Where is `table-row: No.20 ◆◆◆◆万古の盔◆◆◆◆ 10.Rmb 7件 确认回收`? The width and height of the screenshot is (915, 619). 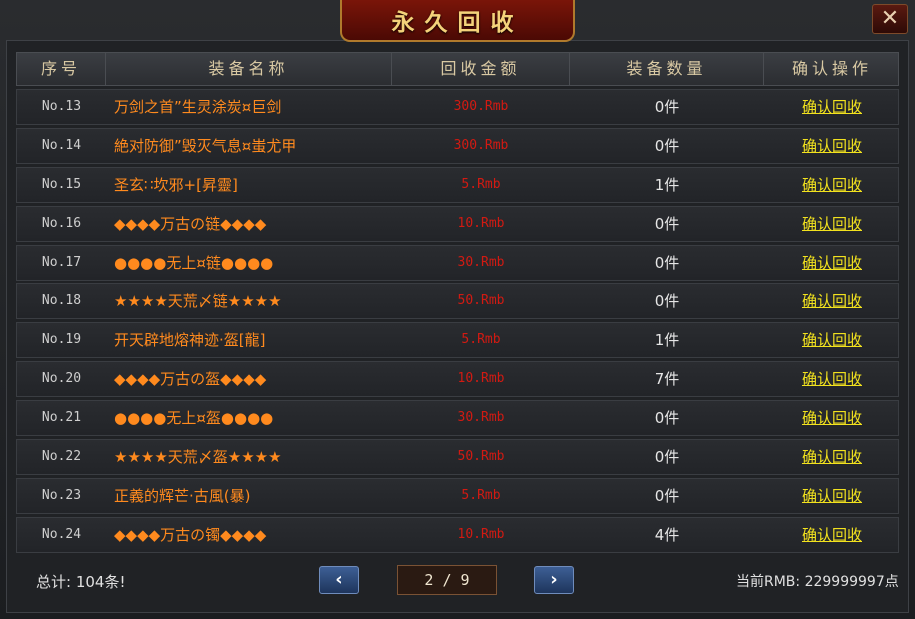
table-row: No.20 ◆◆◆◆万古の盔◆◆◆◆ 10.Rmb 7件 确认回收 is located at coordinates (458, 379).